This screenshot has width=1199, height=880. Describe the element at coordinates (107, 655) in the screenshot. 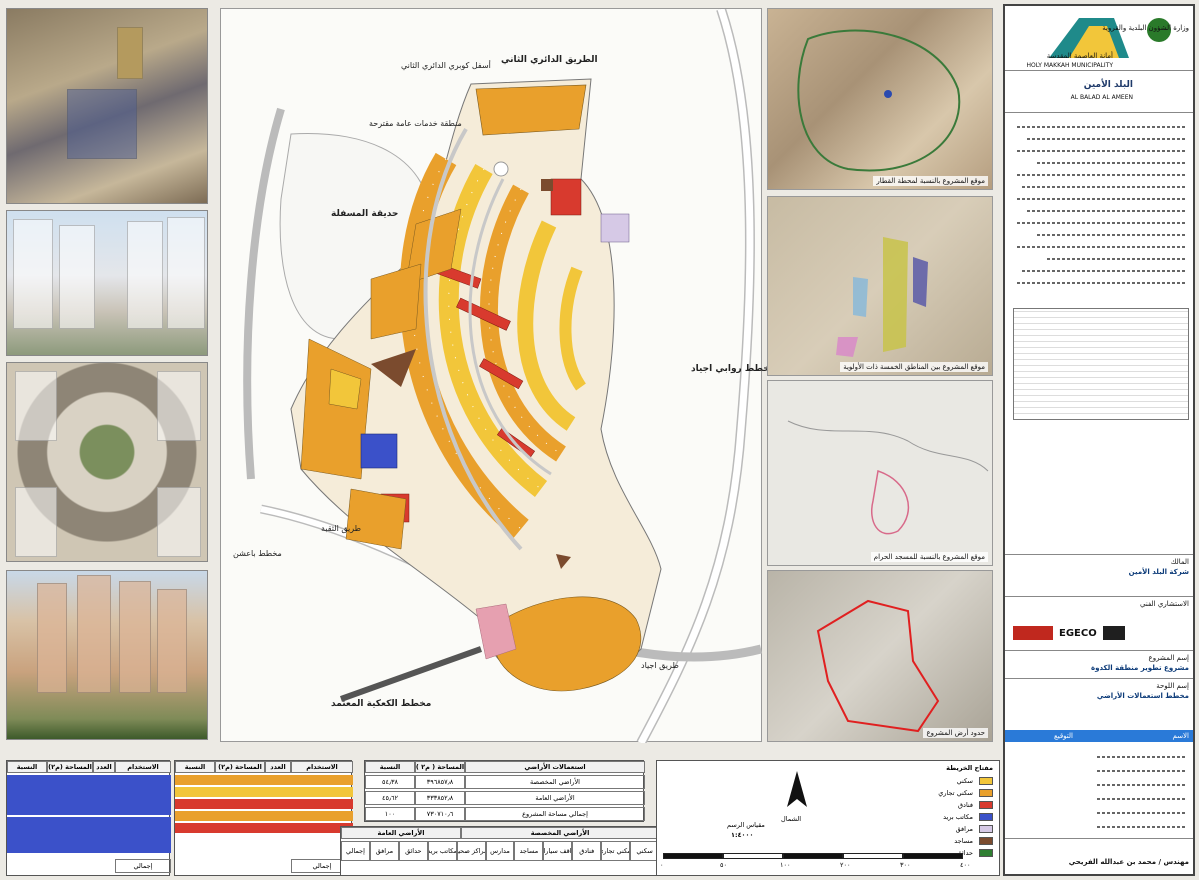

I see `rendering-towers` at that location.